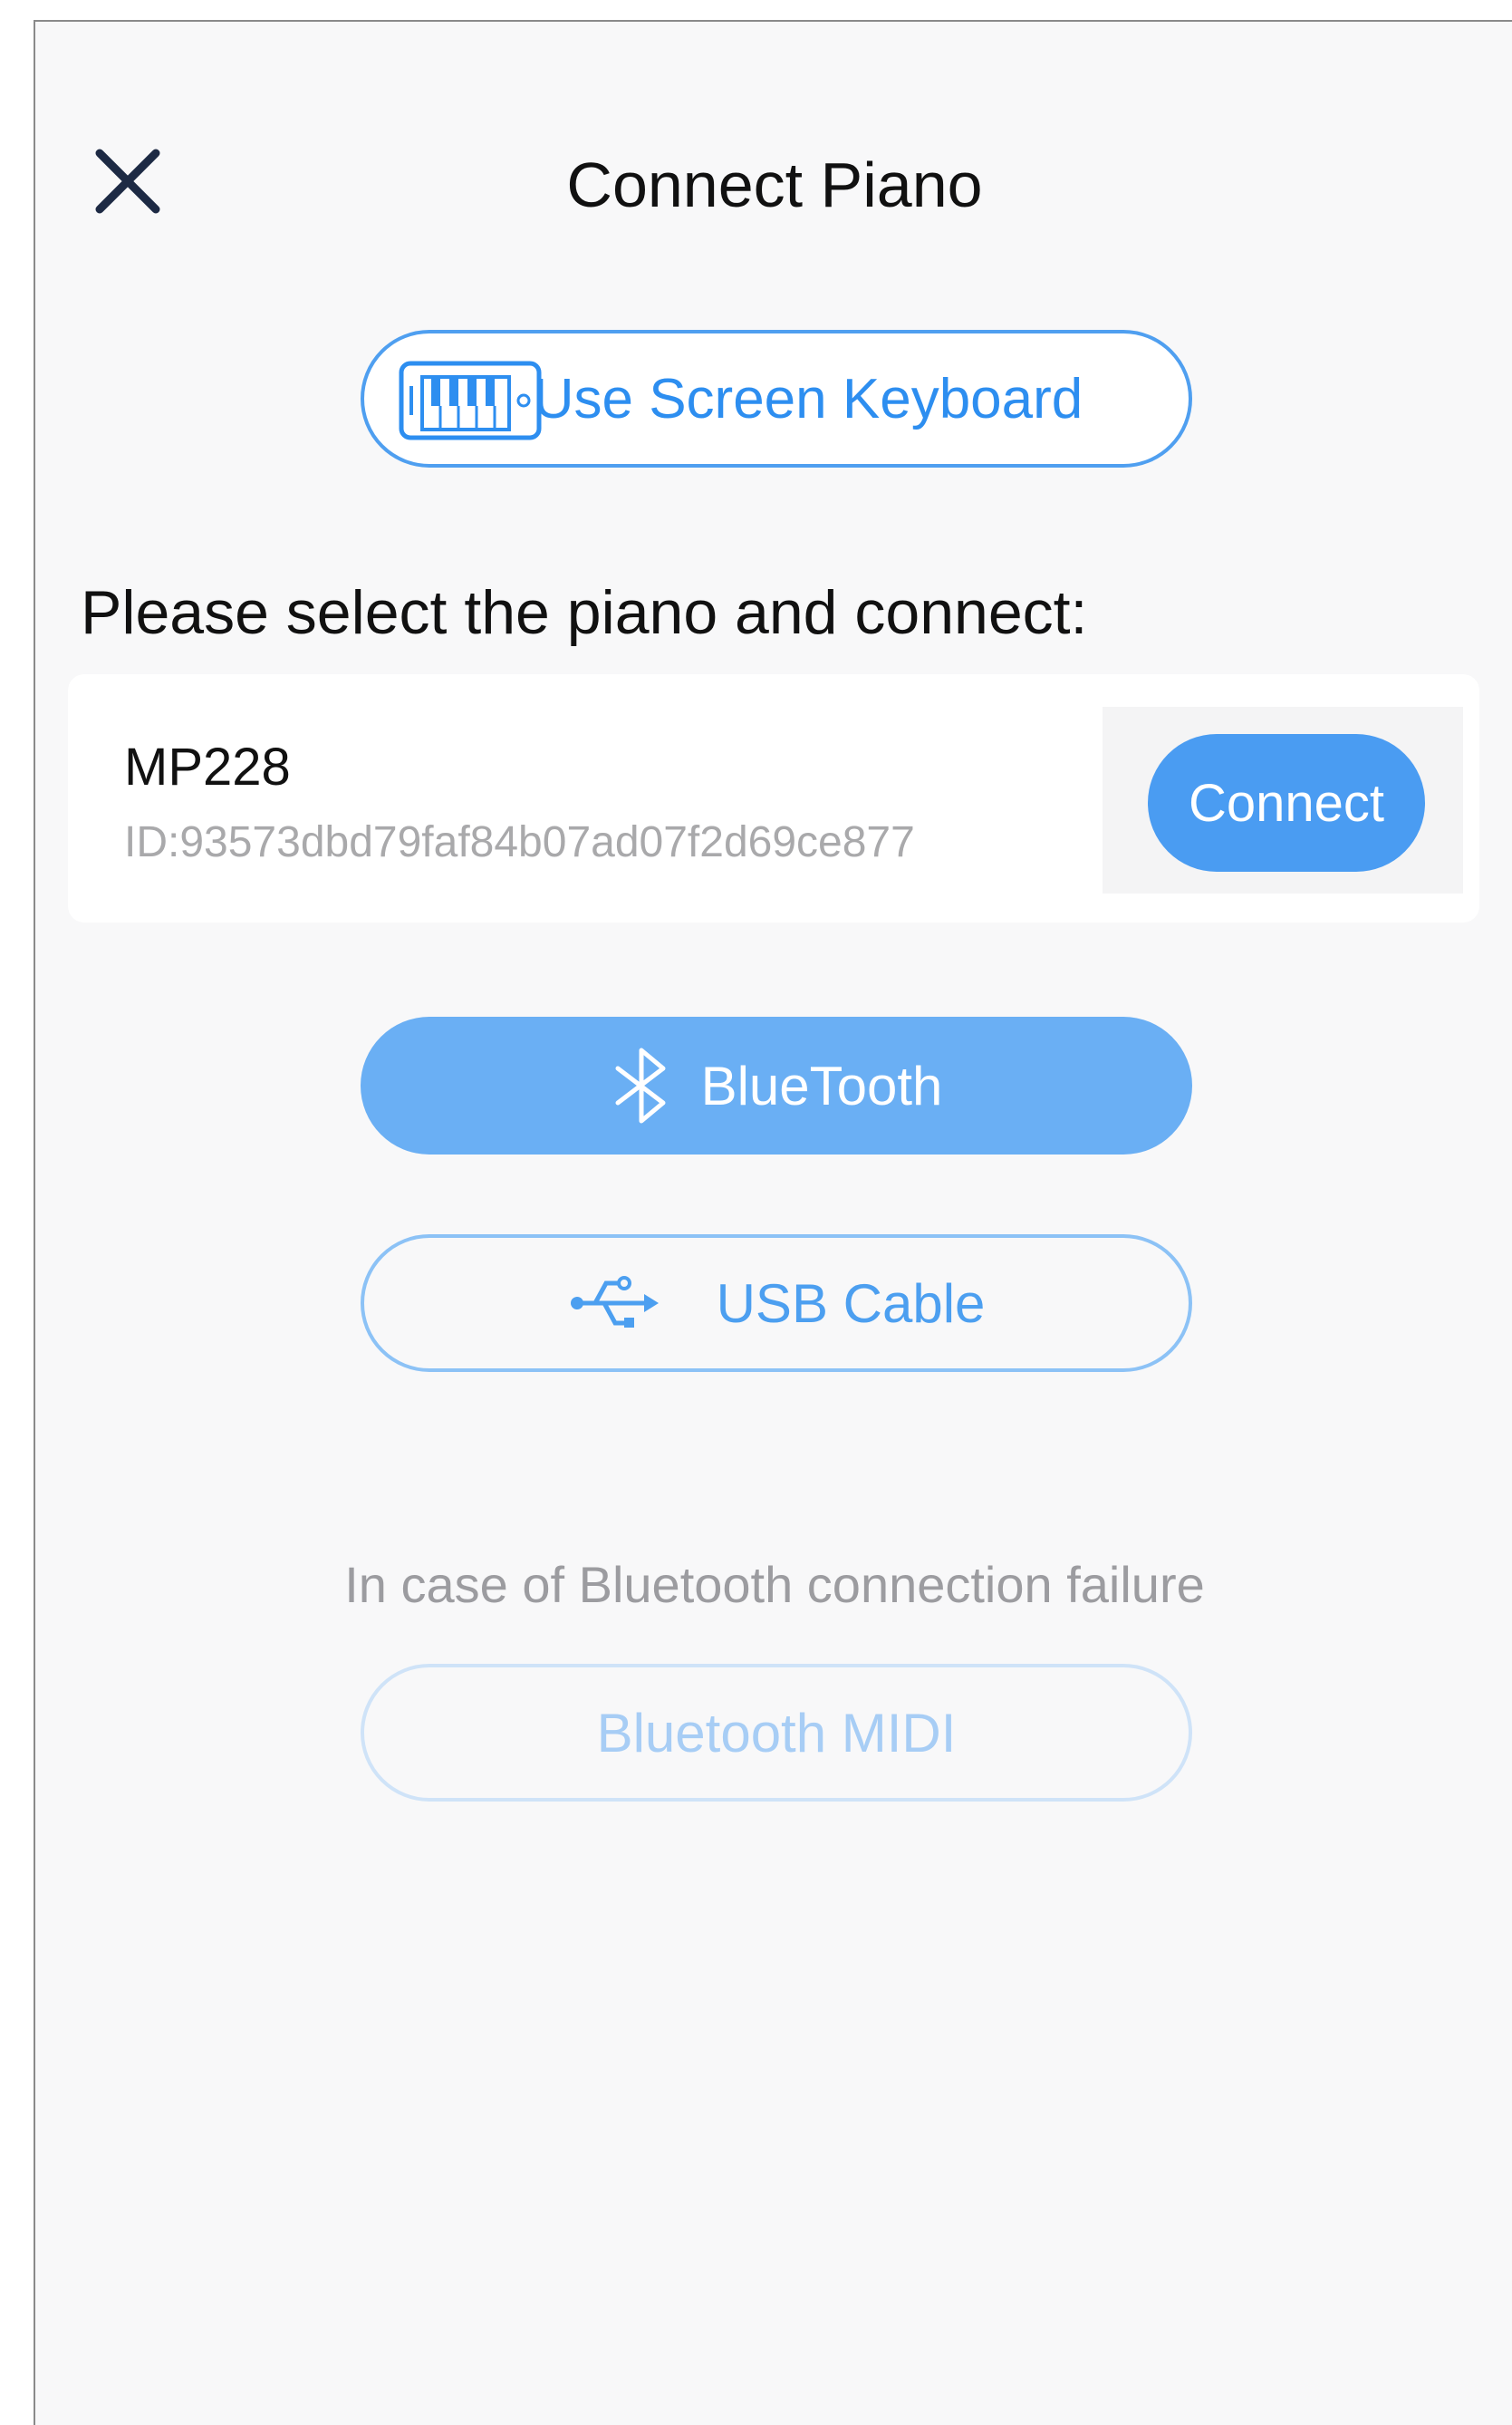  I want to click on bluetooth-midi-label: Bluetooth MIDI, so click(776, 1732).